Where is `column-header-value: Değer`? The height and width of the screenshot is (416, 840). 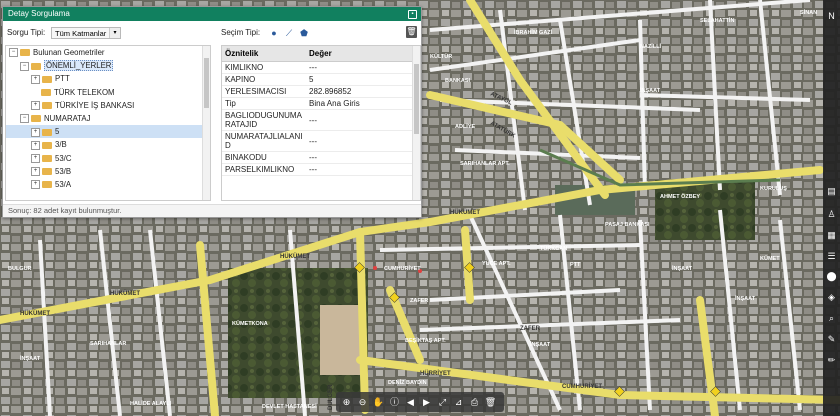 column-header-value: Değer is located at coordinates (359, 54).